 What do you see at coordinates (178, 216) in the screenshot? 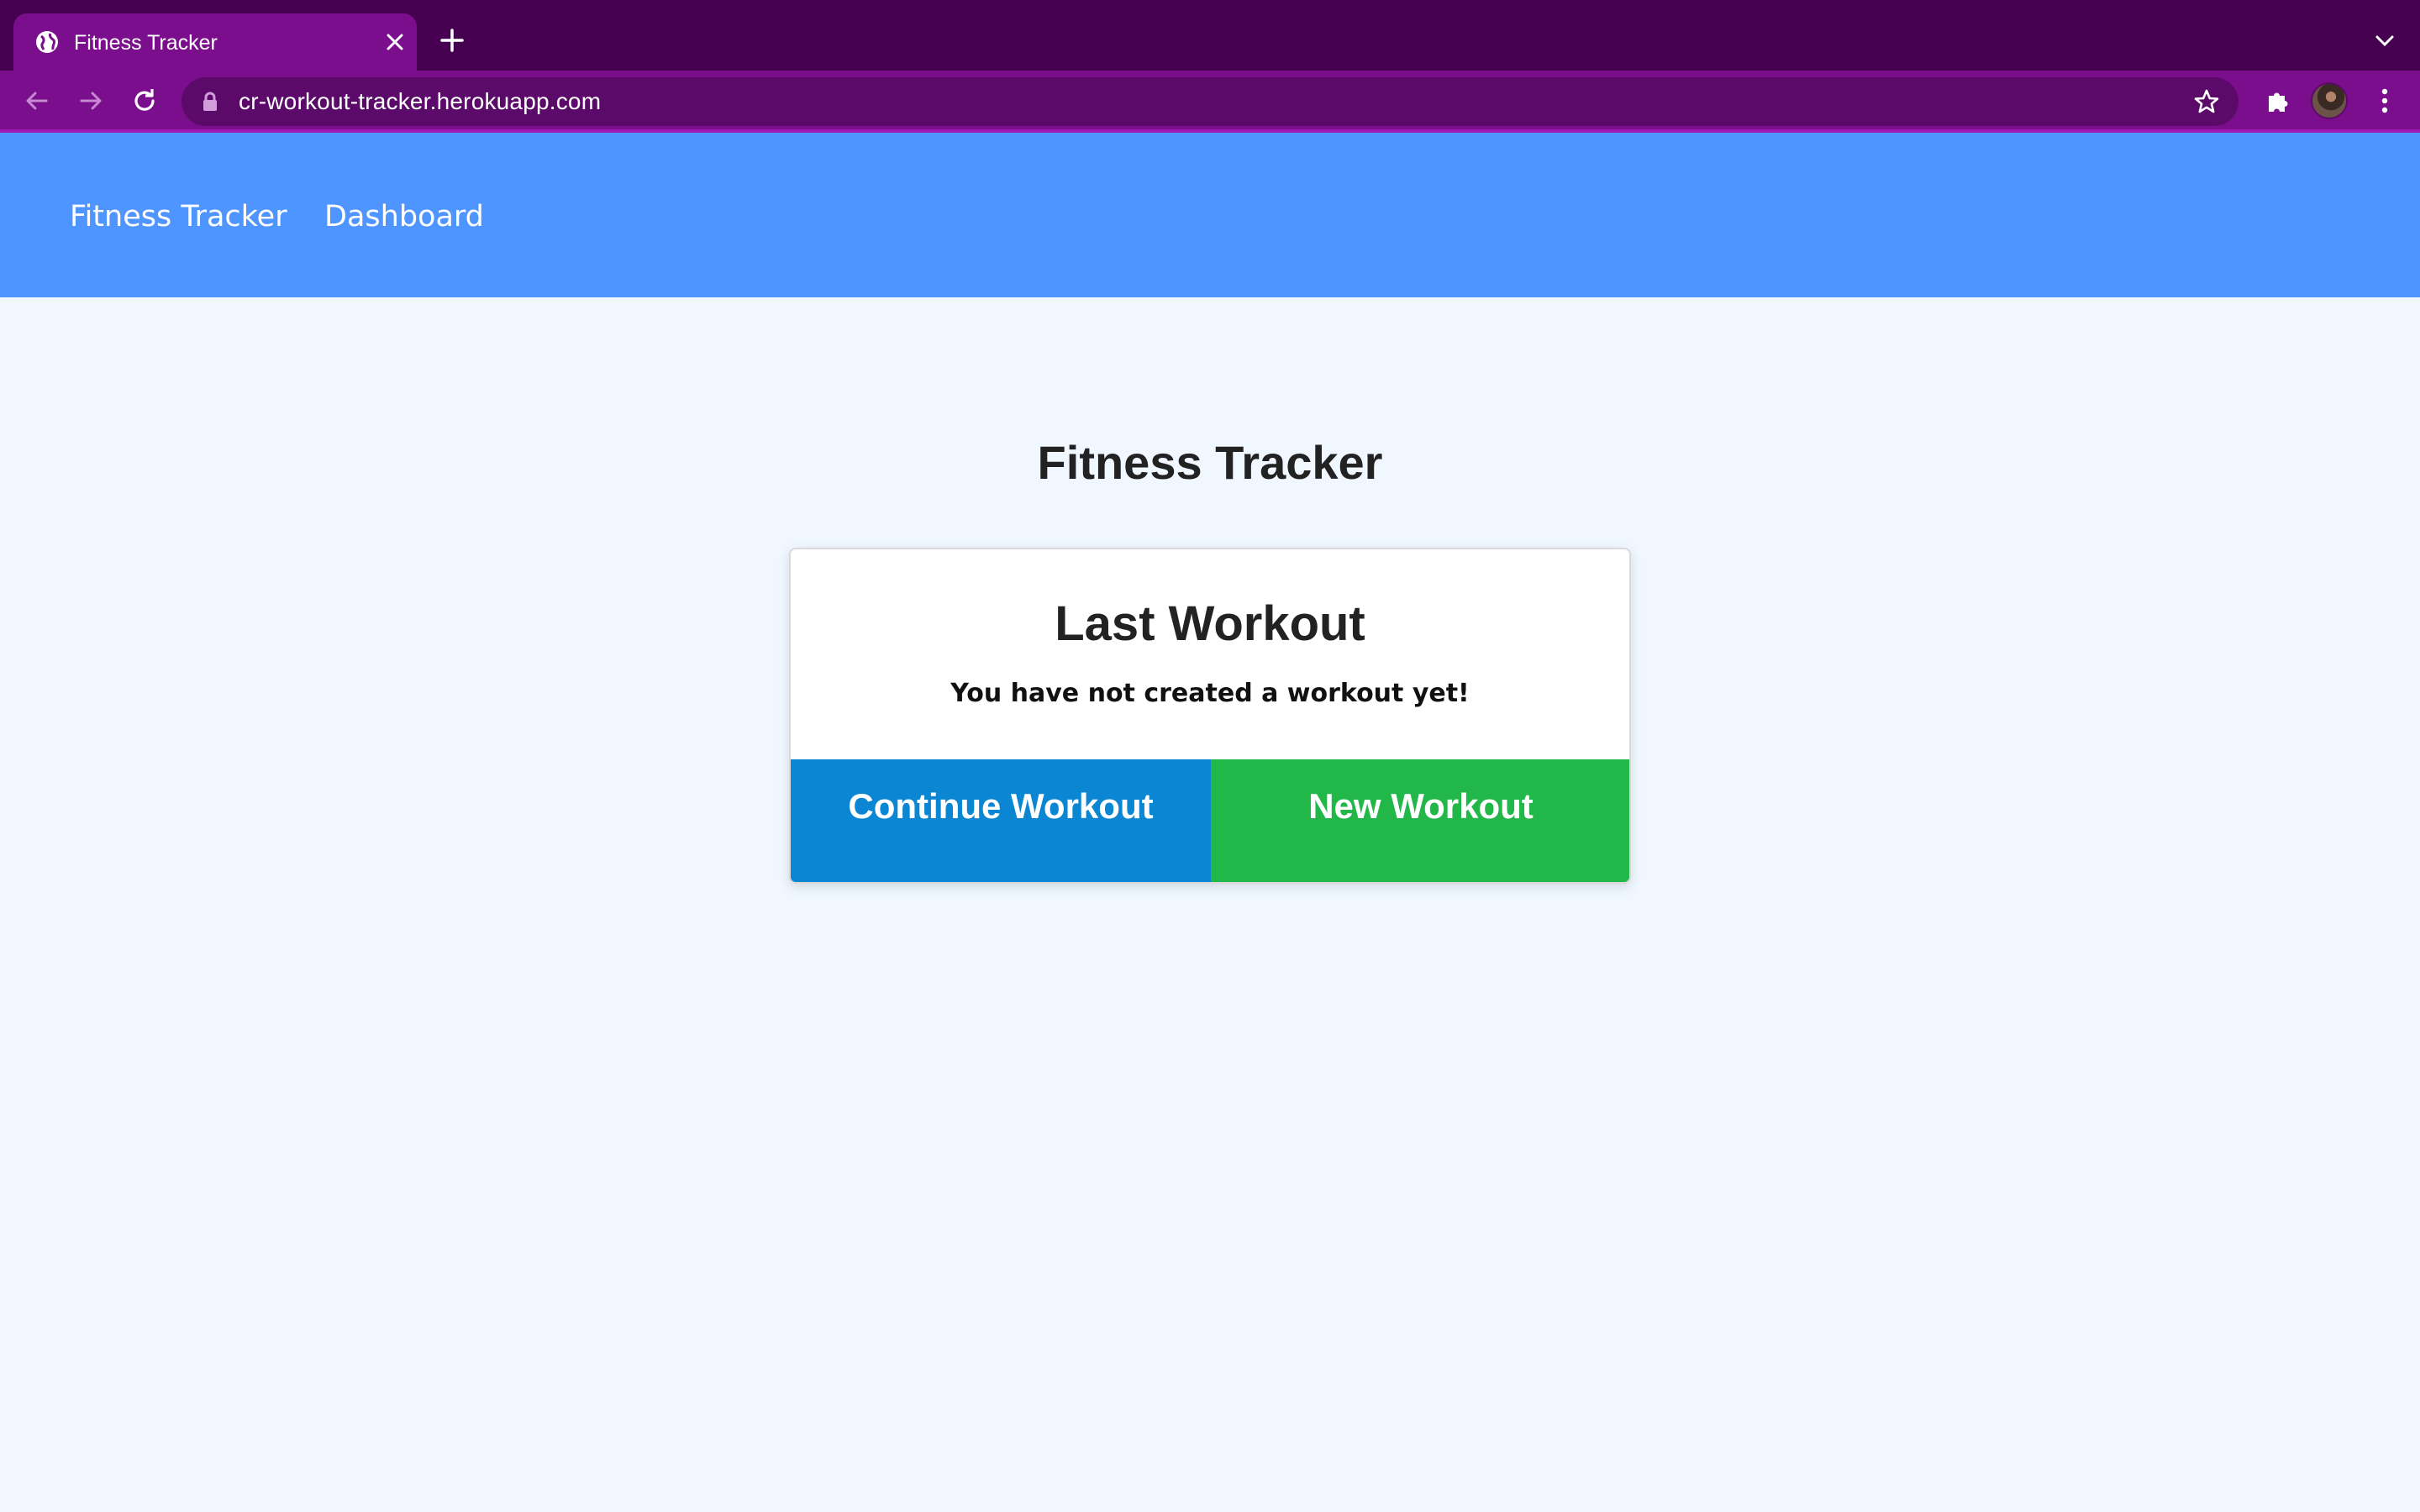
I see `navbar-brand-link: Fitness Tracker` at bounding box center [178, 216].